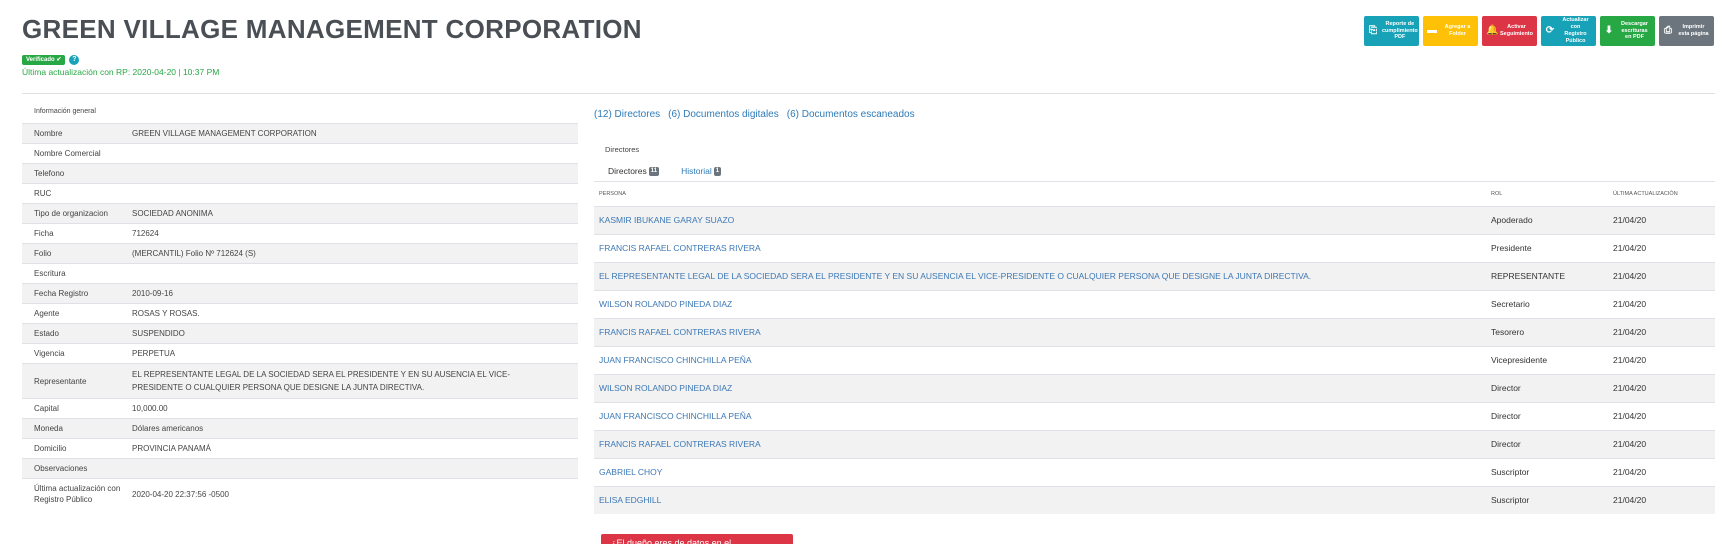  Describe the element at coordinates (1548, 247) in the screenshot. I see `rol-cell: Presidente` at that location.